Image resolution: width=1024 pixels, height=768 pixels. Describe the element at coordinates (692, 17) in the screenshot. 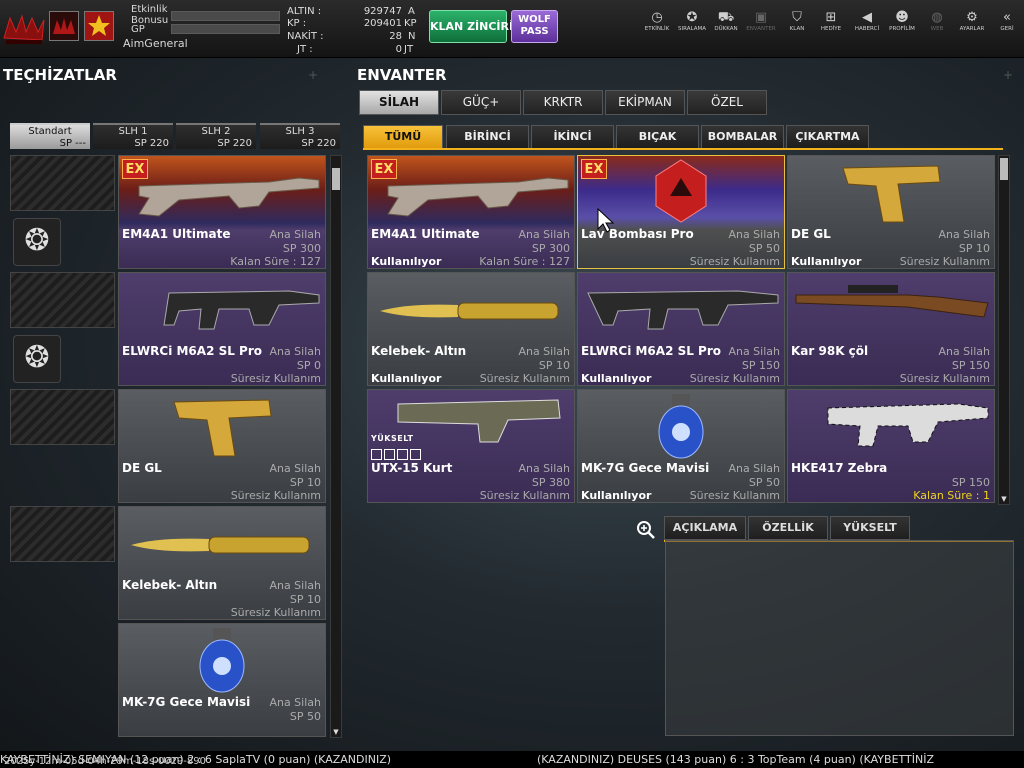

I see `medal-icon: ✪` at that location.